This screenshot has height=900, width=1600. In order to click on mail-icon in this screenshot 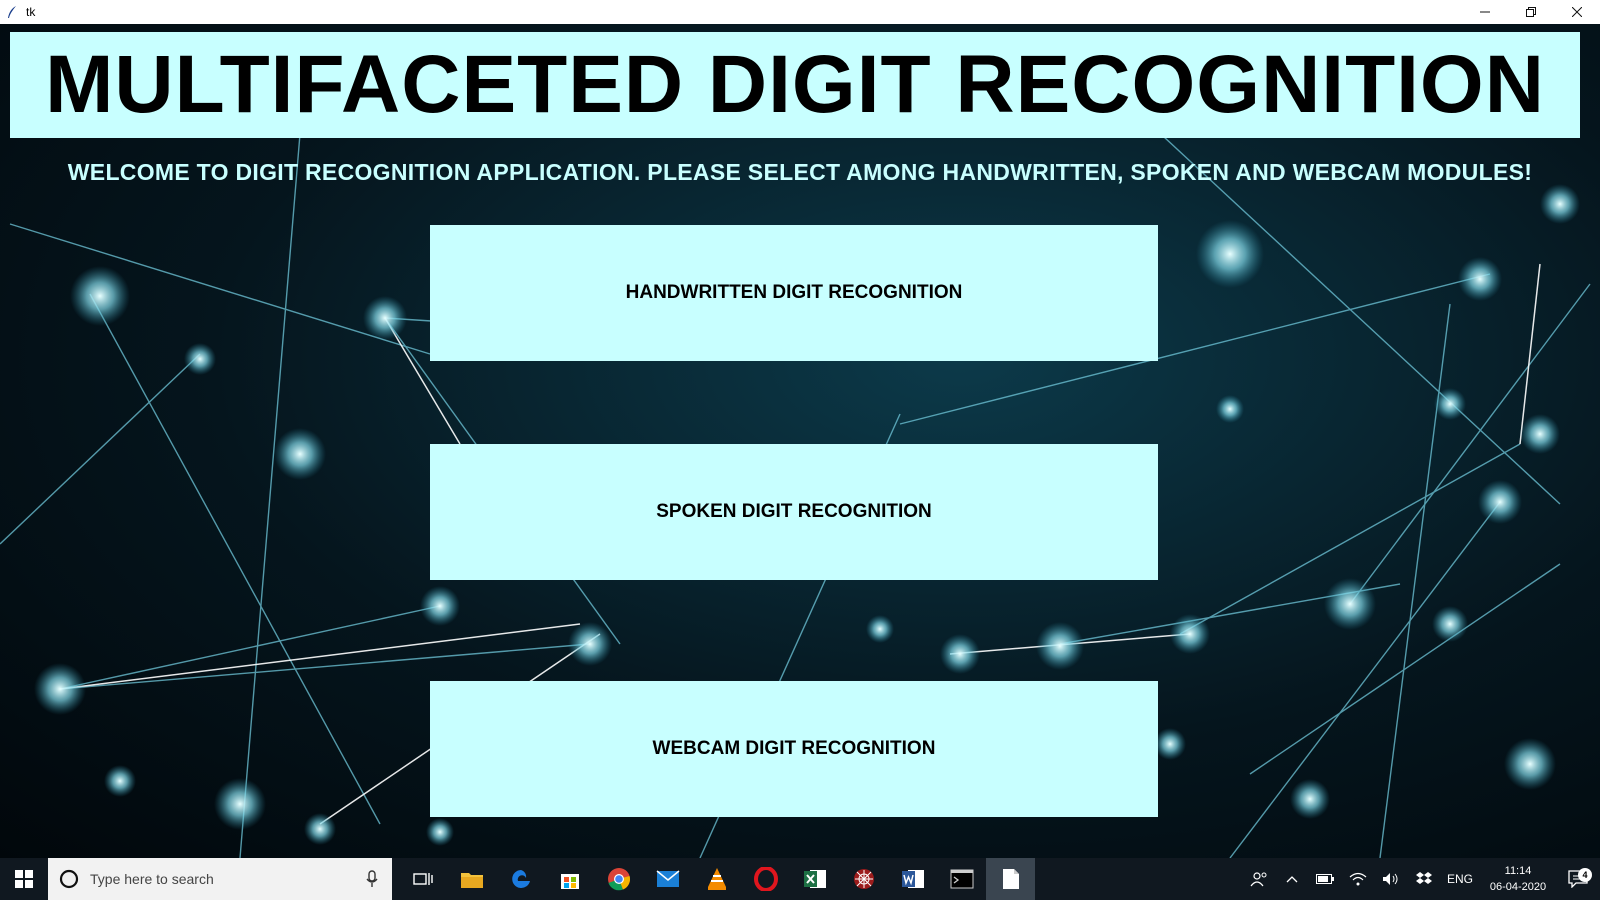, I will do `click(667, 879)`.